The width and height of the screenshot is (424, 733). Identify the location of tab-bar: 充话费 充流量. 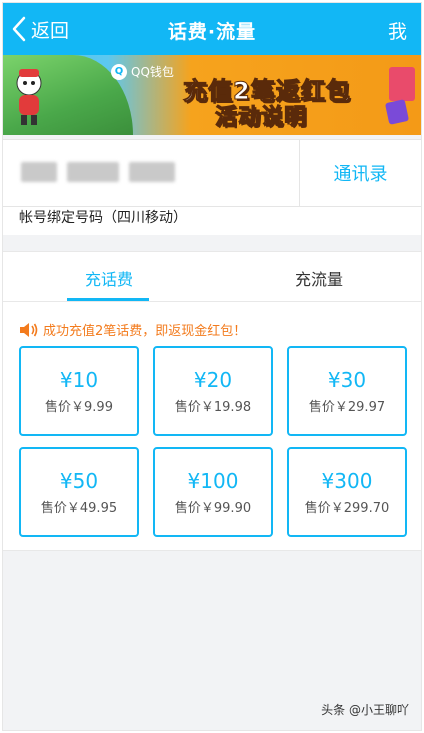
(212, 277).